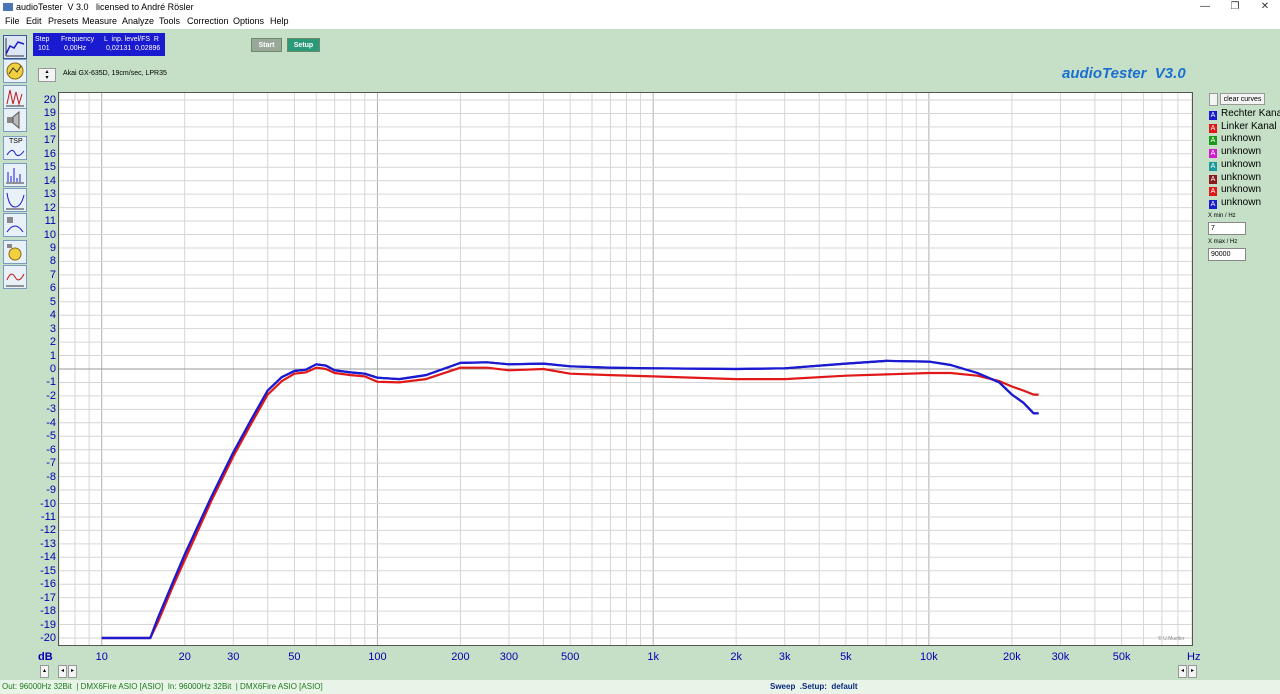 The height and width of the screenshot is (694, 1280). What do you see at coordinates (570, 657) in the screenshot?
I see `x-tick-label: 500` at bounding box center [570, 657].